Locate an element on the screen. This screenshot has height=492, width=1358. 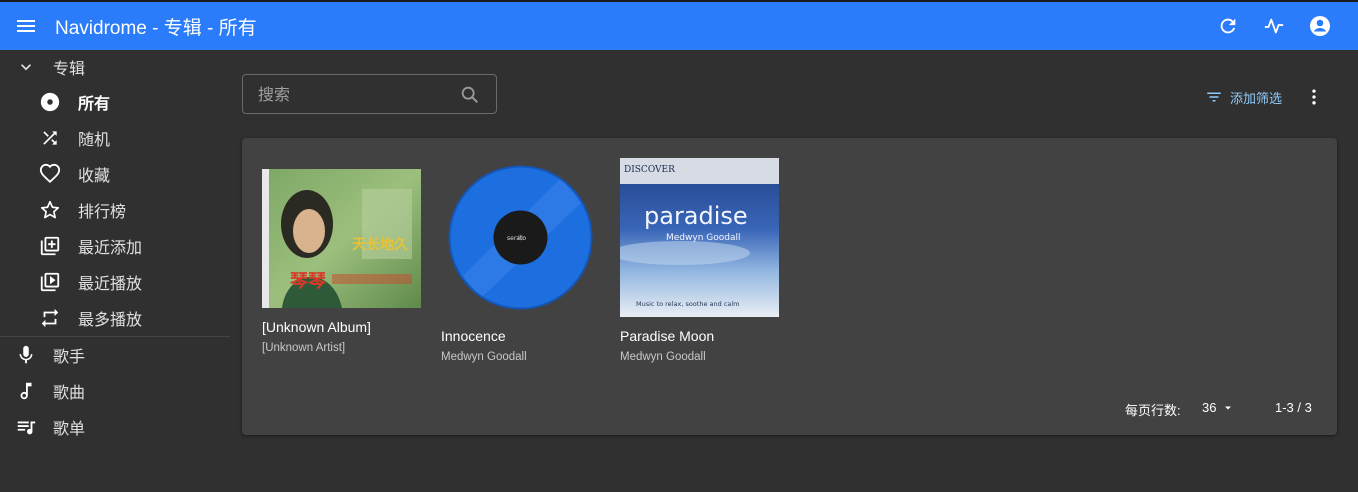
sidebar-item-artists: 歌手 is located at coordinates (115, 355).